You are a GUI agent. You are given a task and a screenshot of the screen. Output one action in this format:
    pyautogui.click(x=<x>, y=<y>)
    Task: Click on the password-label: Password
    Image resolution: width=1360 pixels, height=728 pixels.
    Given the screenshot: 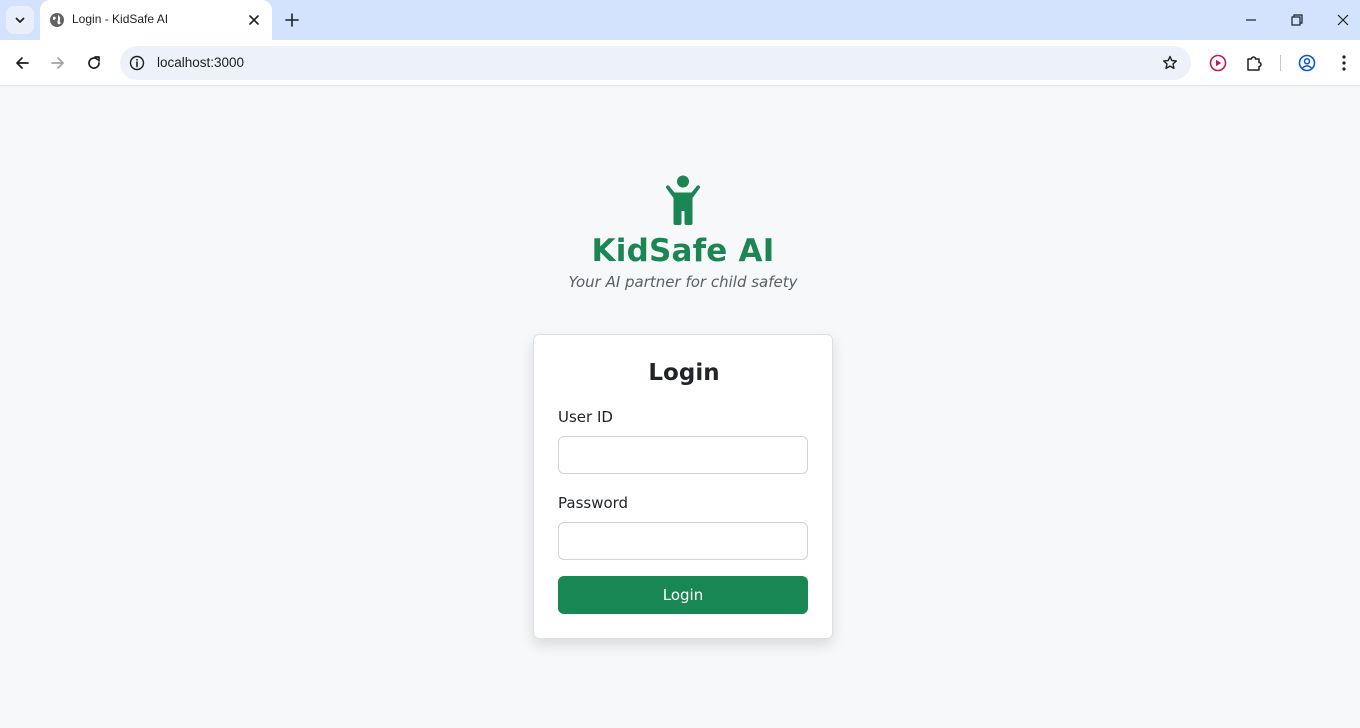 What is the action you would take?
    pyautogui.click(x=593, y=503)
    